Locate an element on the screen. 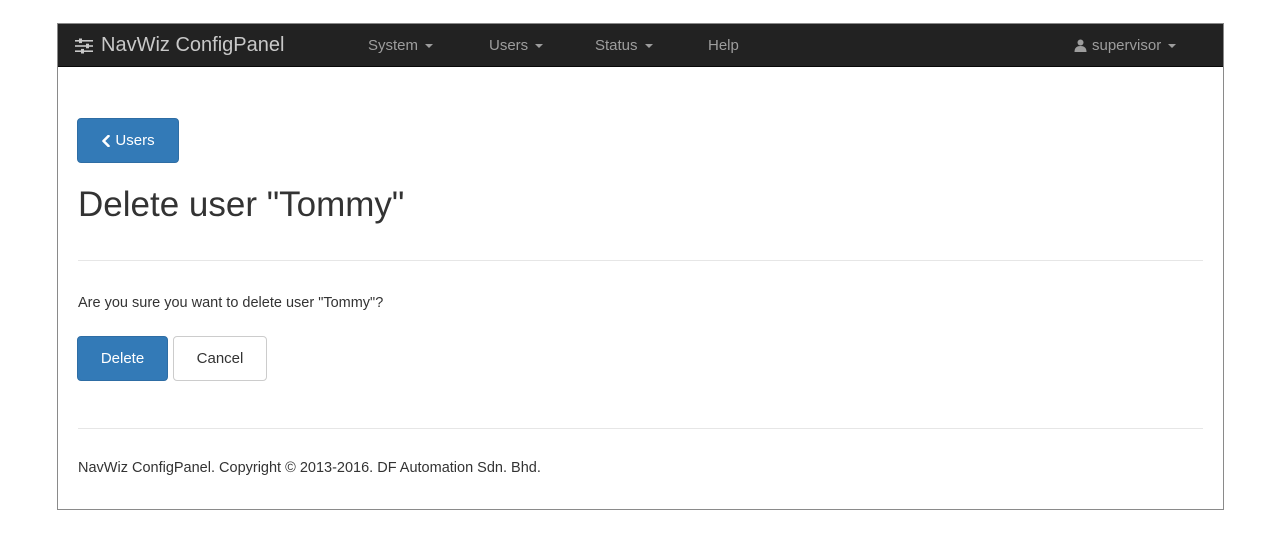 This screenshot has width=1283, height=540. nav-menu-system: System is located at coordinates (401, 45).